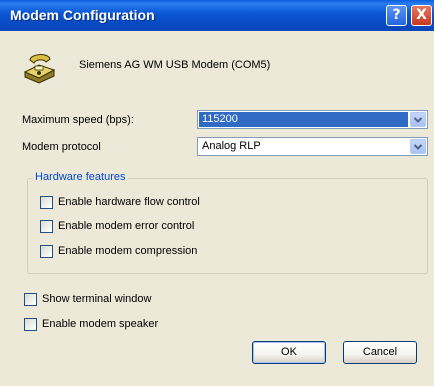 The image size is (434, 388). I want to click on modem-speaker-label: Enable modem speaker, so click(100, 324).